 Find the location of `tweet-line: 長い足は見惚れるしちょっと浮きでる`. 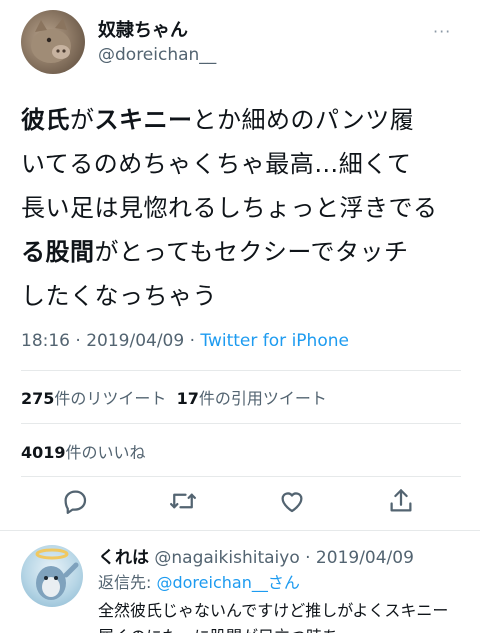

tweet-line: 長い足は見惚れるしちょっと浮きでる is located at coordinates (229, 208).